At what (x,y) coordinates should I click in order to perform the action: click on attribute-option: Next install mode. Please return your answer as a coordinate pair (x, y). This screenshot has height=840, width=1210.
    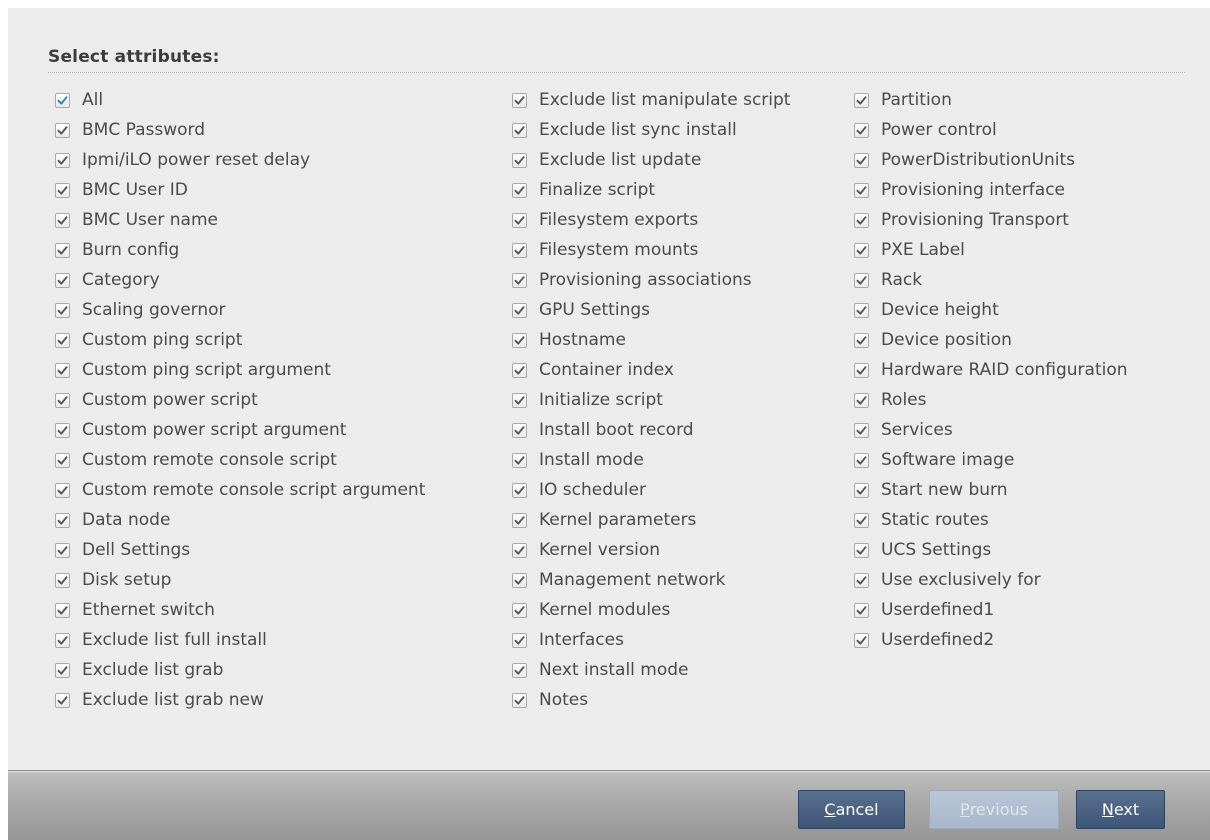
    Looking at the image, I should click on (649, 670).